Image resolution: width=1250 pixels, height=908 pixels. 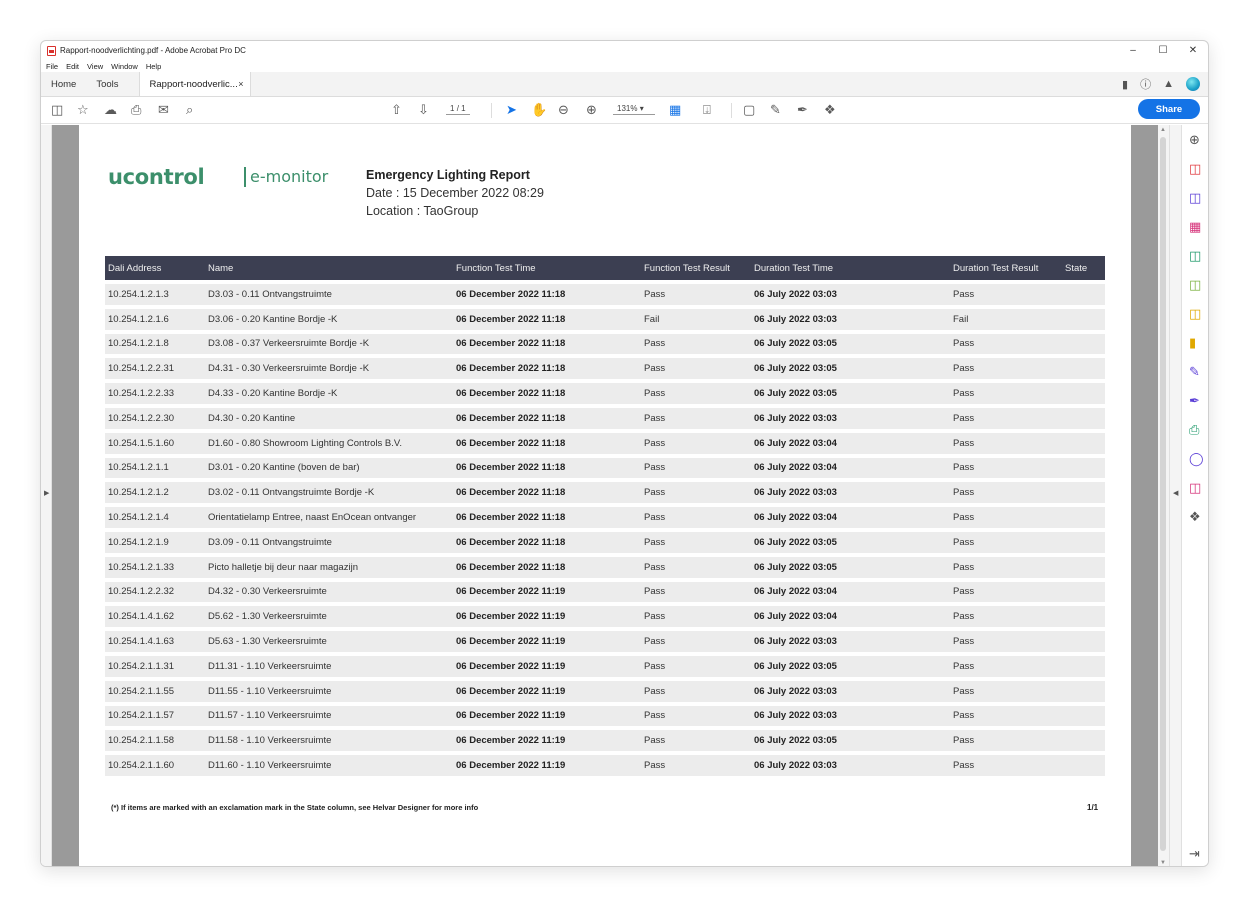 What do you see at coordinates (329, 294) in the screenshot?
I see `table-cell: D3.03 - 0.11 Ontvangstruimte` at bounding box center [329, 294].